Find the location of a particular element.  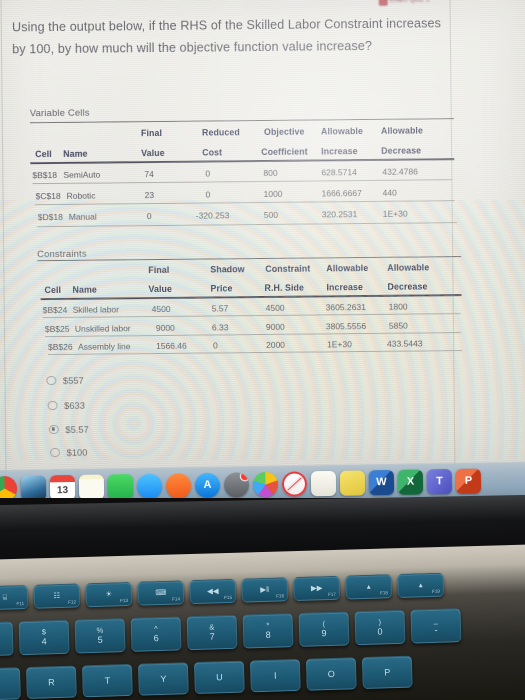

powerpoint-icon: P is located at coordinates (468, 481).